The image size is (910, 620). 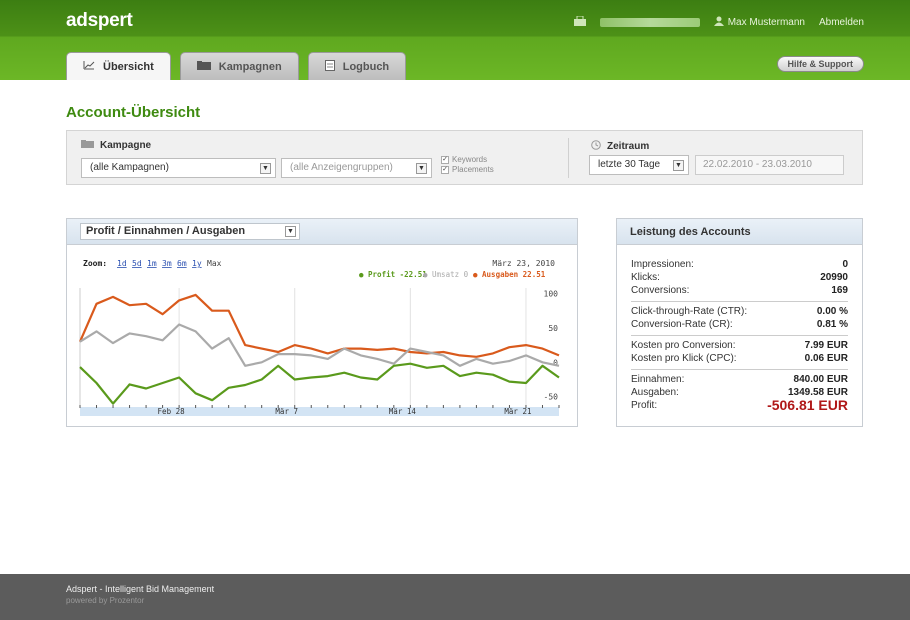 What do you see at coordinates (197, 263) in the screenshot?
I see `zoom-option-1y: 1y` at bounding box center [197, 263].